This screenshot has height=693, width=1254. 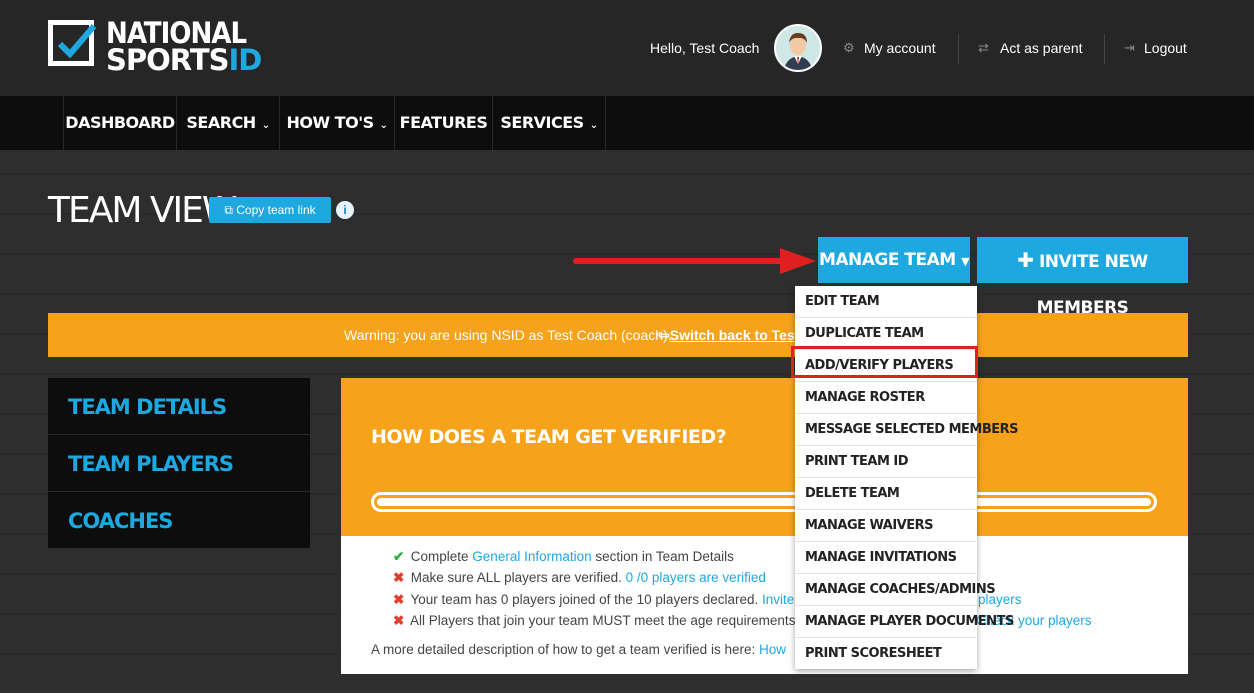 I want to click on menu-item-edit-team: EDIT TEAM, so click(x=886, y=302).